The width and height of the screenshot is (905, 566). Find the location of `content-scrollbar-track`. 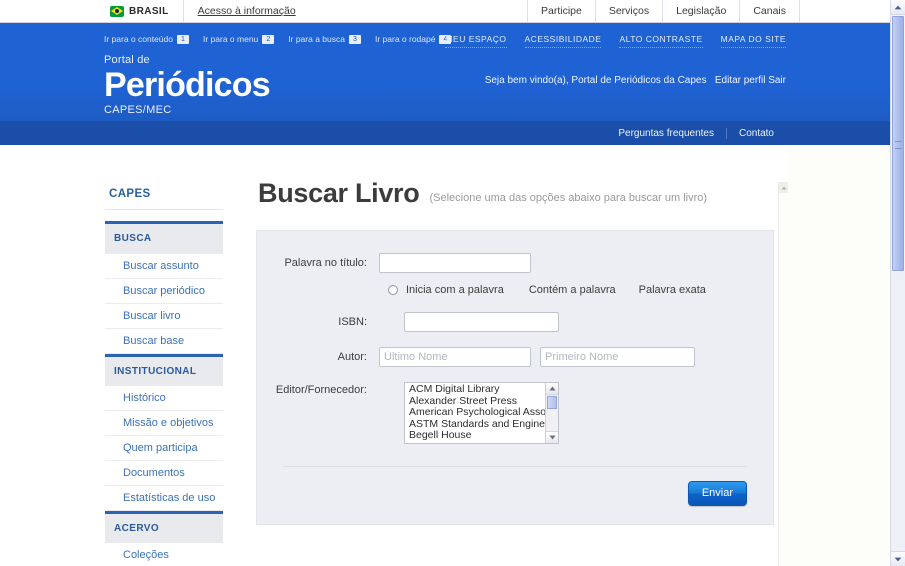

content-scrollbar-track is located at coordinates (783, 379).